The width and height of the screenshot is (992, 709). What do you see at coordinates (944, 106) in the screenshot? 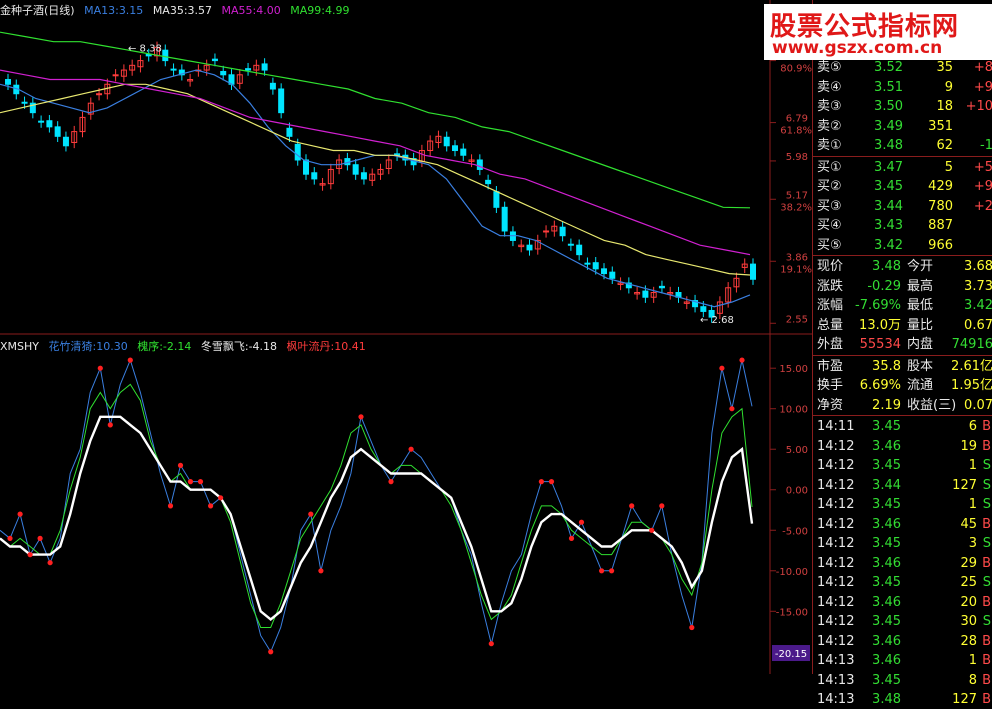
I see `order-volume: 18` at bounding box center [944, 106].